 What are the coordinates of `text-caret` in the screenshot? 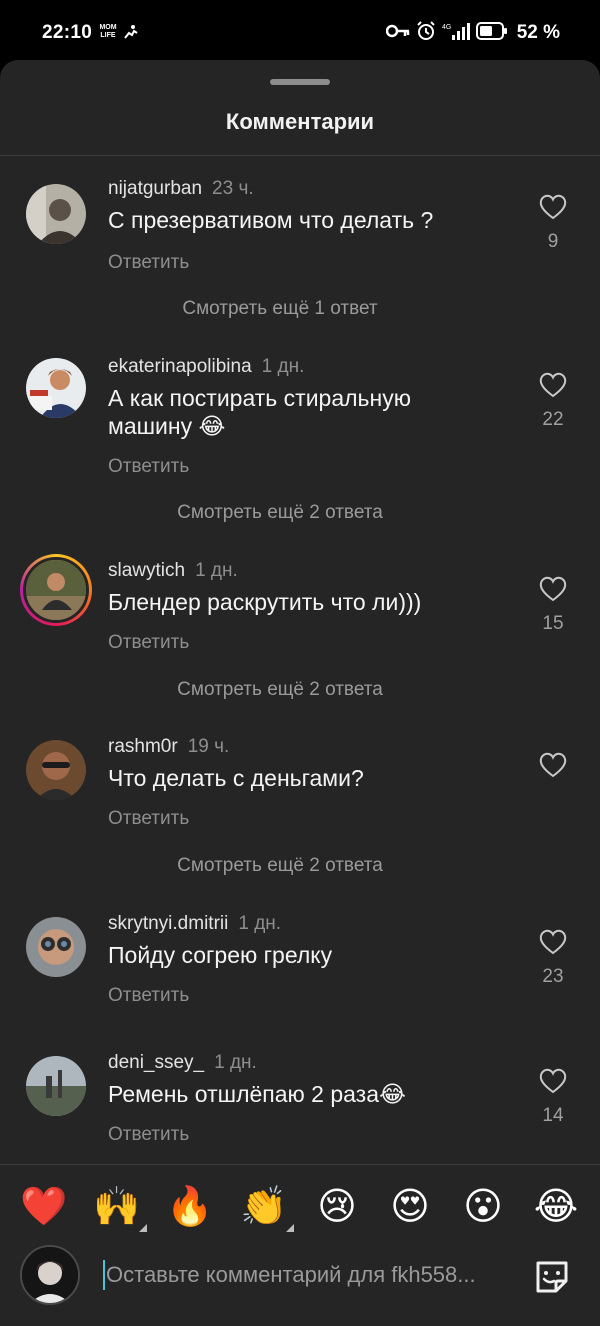 It's located at (104, 1275).